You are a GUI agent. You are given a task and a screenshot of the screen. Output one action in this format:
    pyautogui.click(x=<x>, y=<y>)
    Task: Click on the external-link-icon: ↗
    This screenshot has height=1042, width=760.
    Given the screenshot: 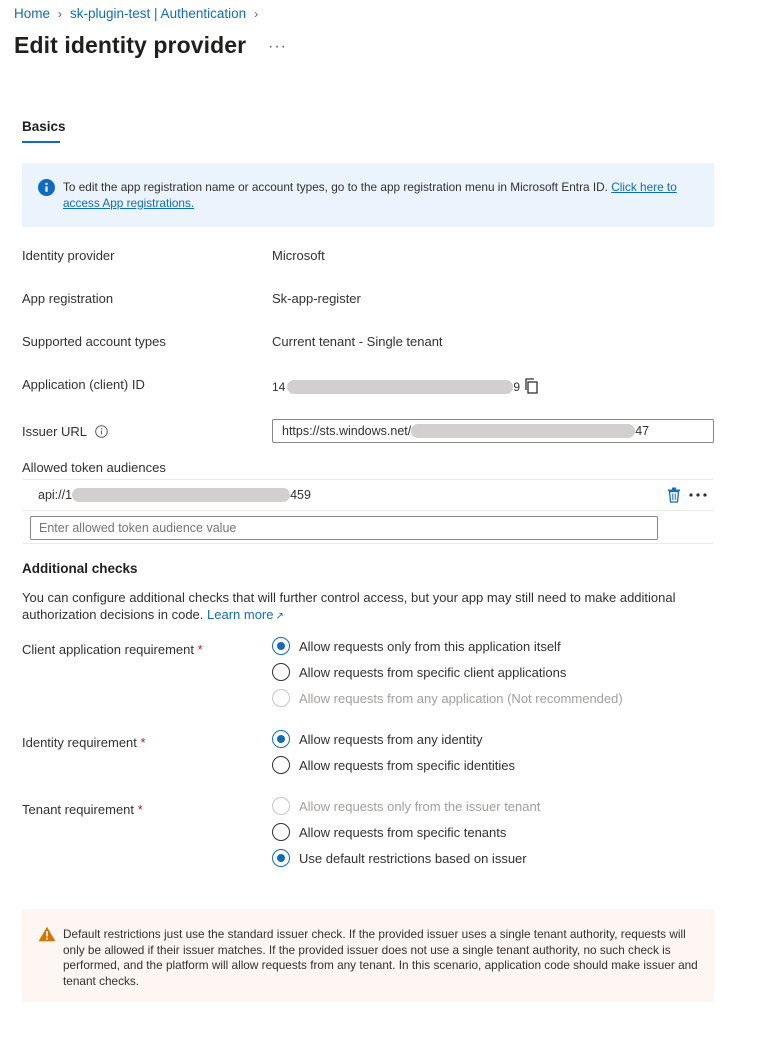 What is the action you would take?
    pyautogui.click(x=279, y=616)
    